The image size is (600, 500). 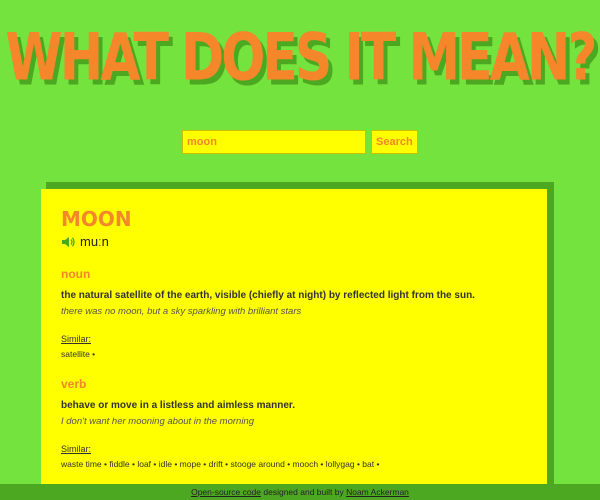 What do you see at coordinates (304, 492) in the screenshot?
I see `footer-text: designed and built by` at bounding box center [304, 492].